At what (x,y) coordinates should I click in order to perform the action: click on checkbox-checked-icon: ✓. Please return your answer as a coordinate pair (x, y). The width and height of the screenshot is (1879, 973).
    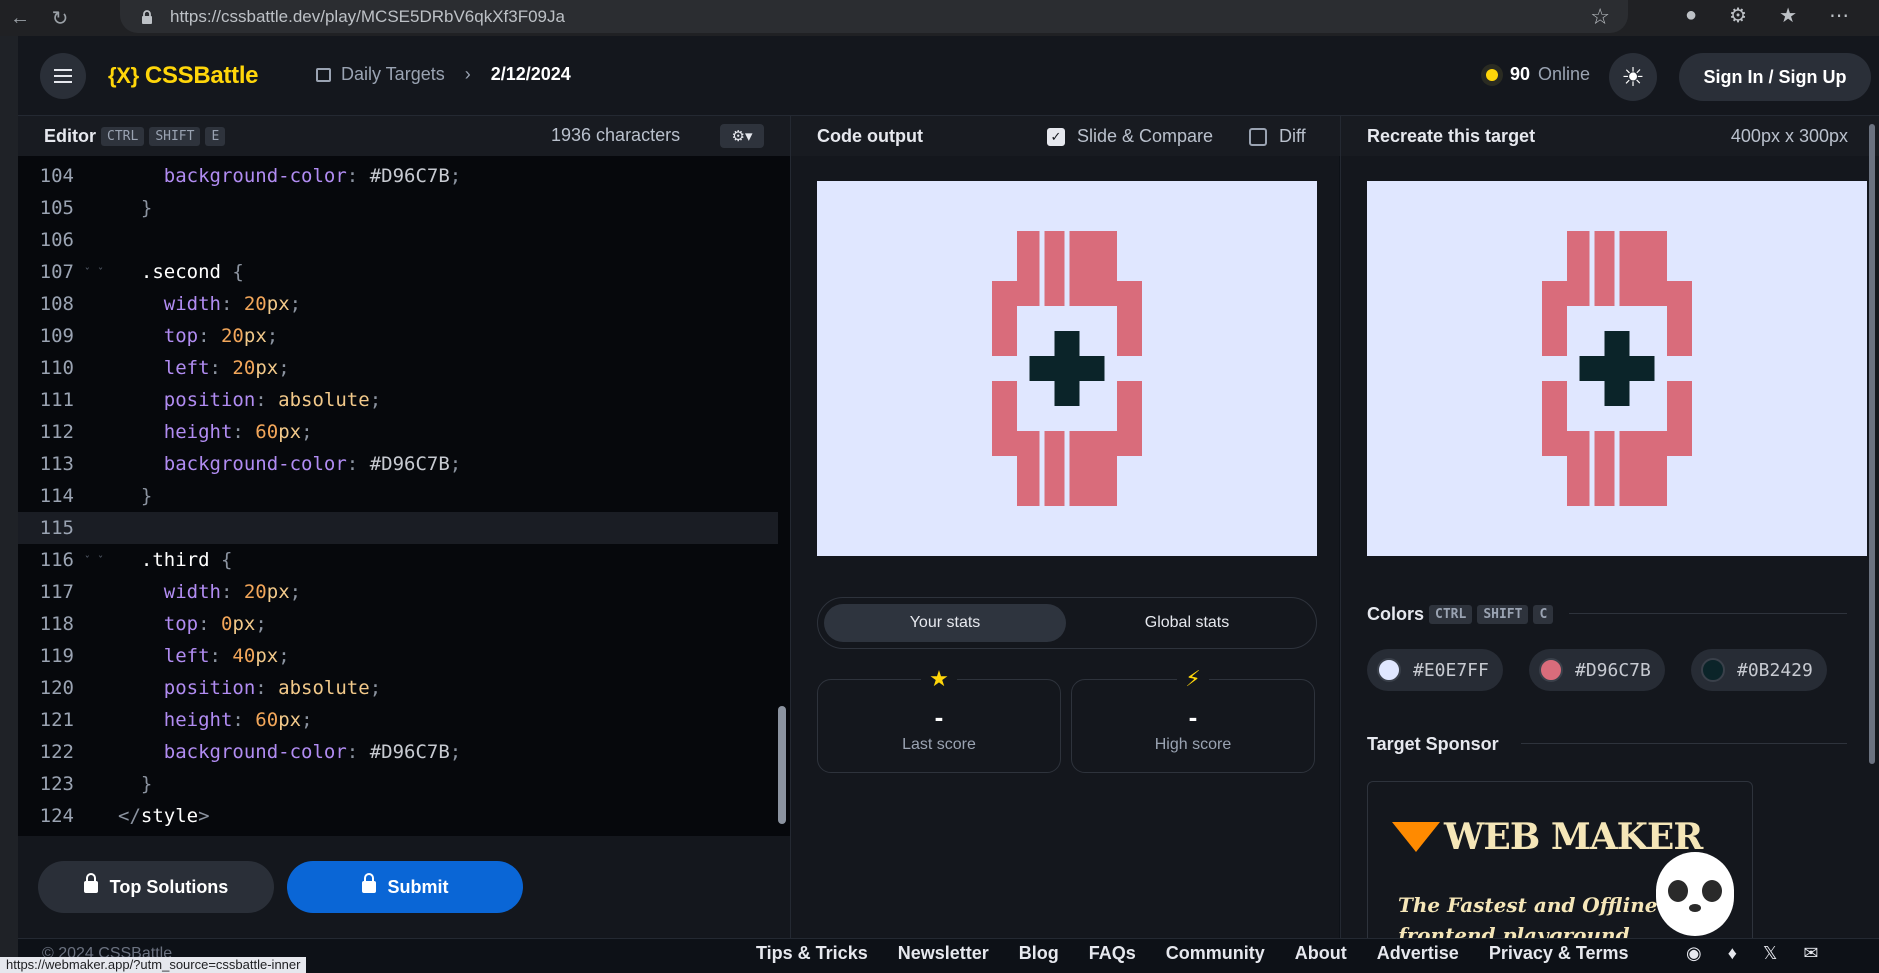
    Looking at the image, I should click on (1056, 136).